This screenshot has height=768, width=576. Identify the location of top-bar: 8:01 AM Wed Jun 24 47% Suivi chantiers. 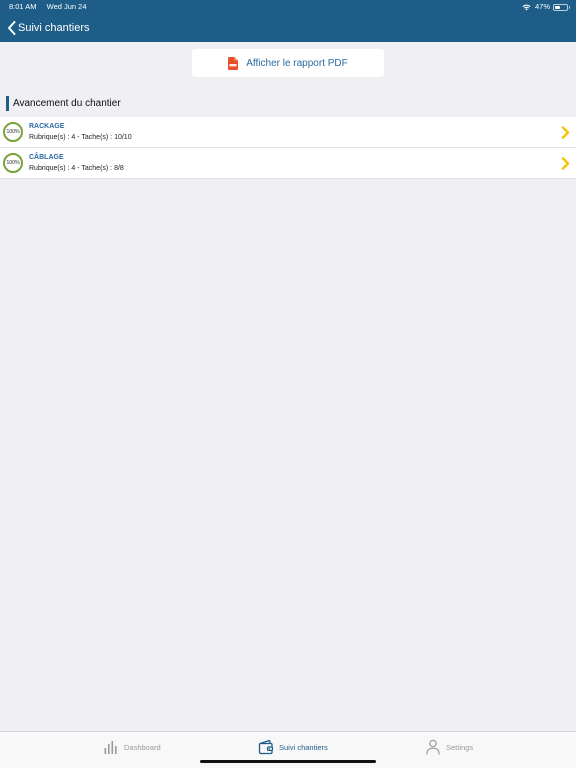
(288, 21).